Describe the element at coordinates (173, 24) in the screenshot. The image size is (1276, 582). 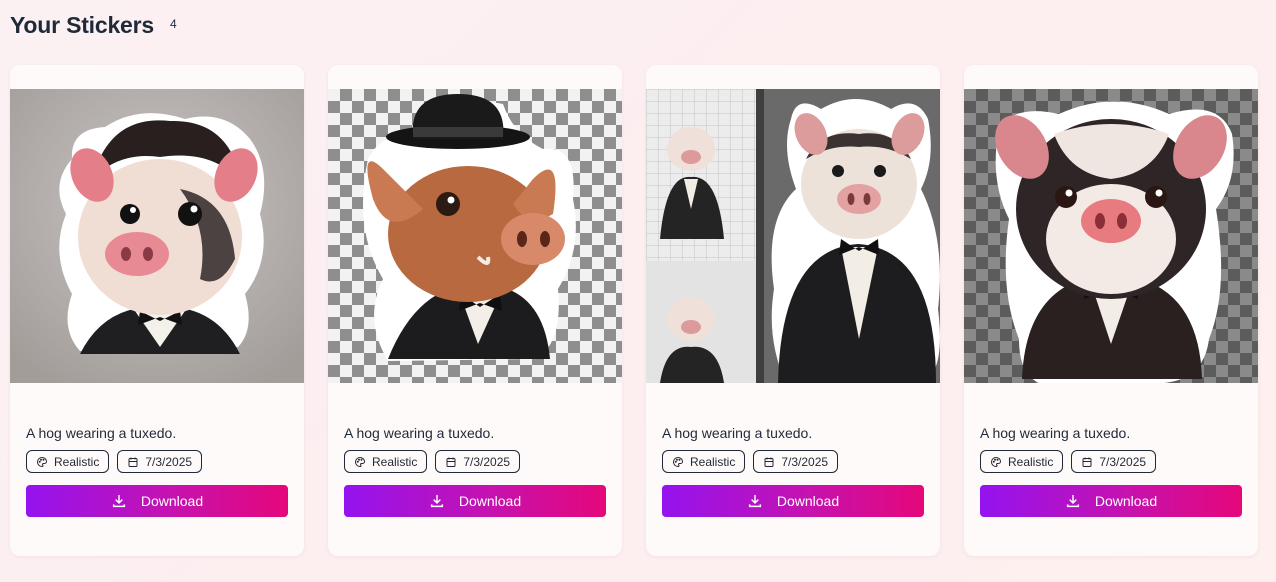
I see `sticker-count: 4` at that location.